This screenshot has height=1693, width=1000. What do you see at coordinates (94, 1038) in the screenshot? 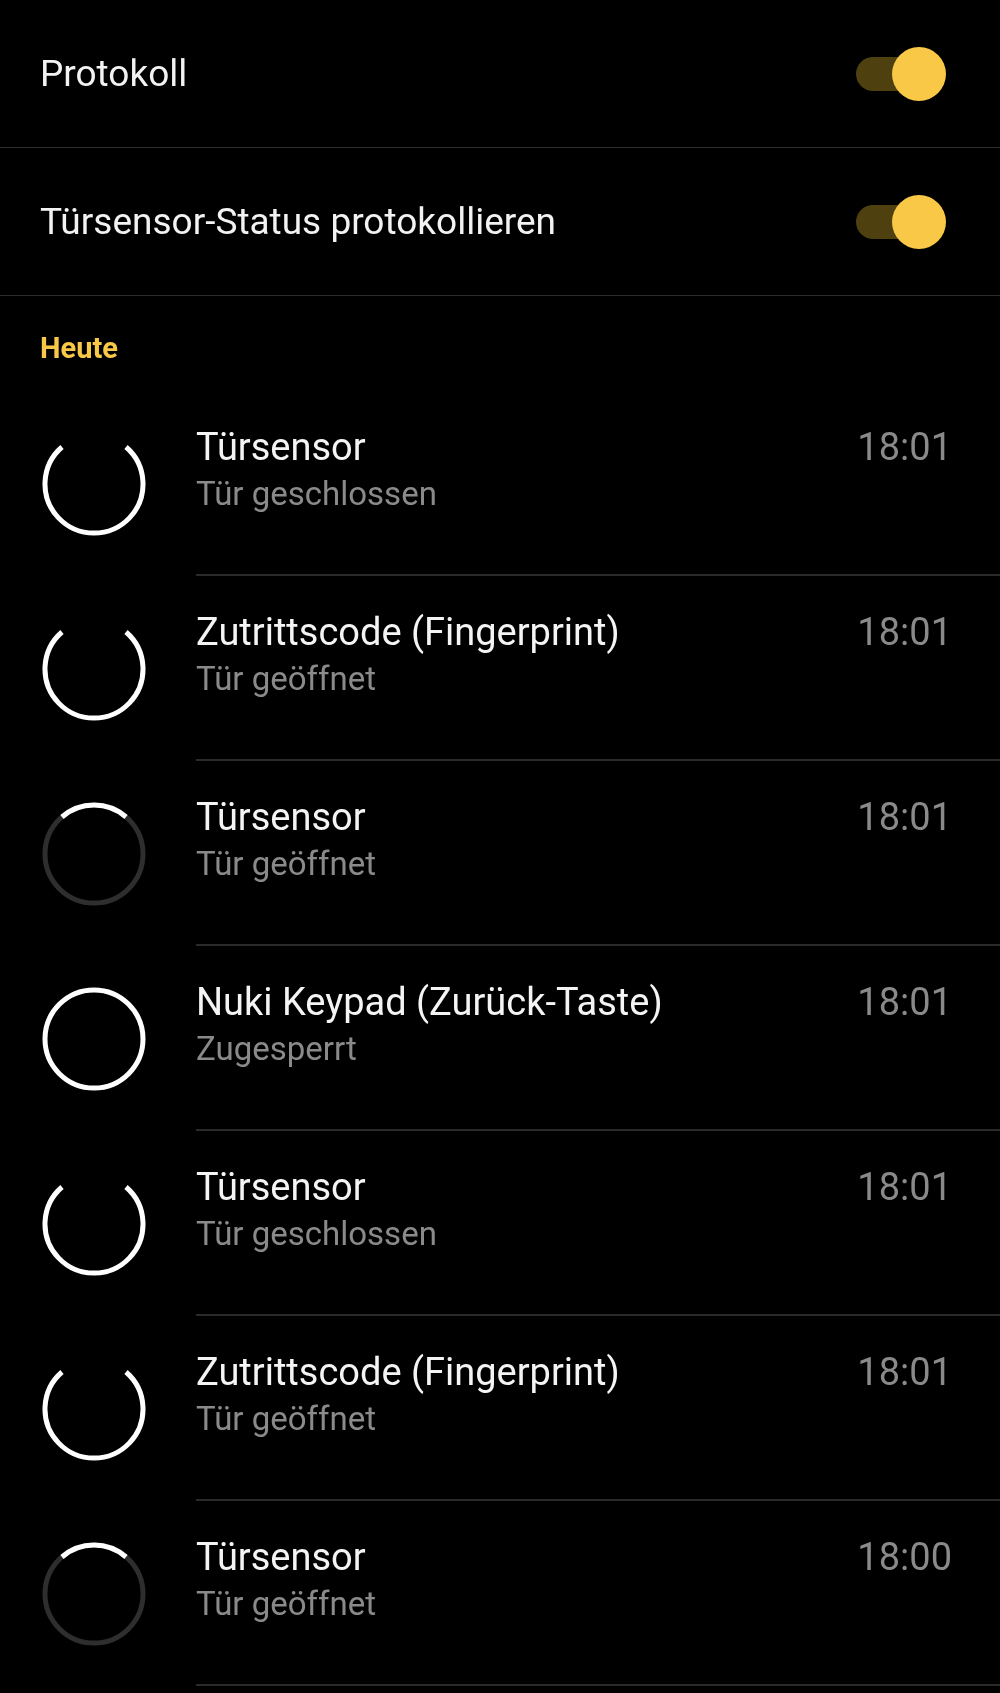
I see `ring-icon` at bounding box center [94, 1038].